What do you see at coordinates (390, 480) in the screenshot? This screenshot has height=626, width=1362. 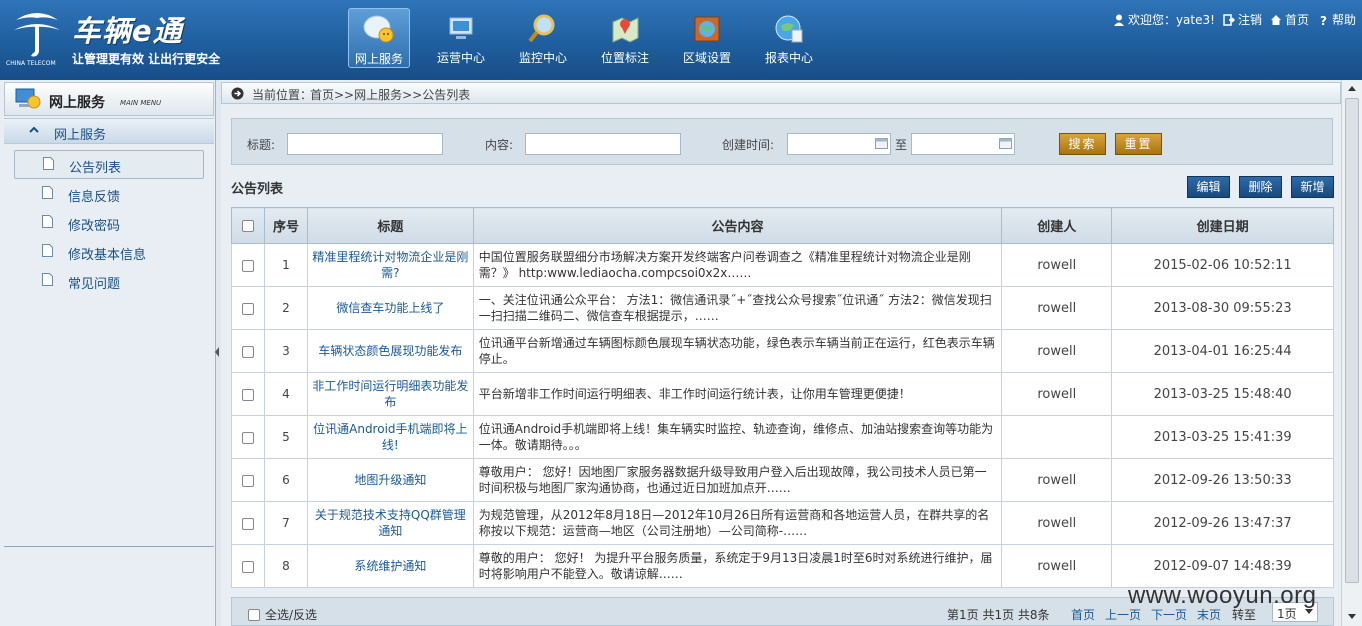 I see `row-title-link: 地图升级通知` at bounding box center [390, 480].